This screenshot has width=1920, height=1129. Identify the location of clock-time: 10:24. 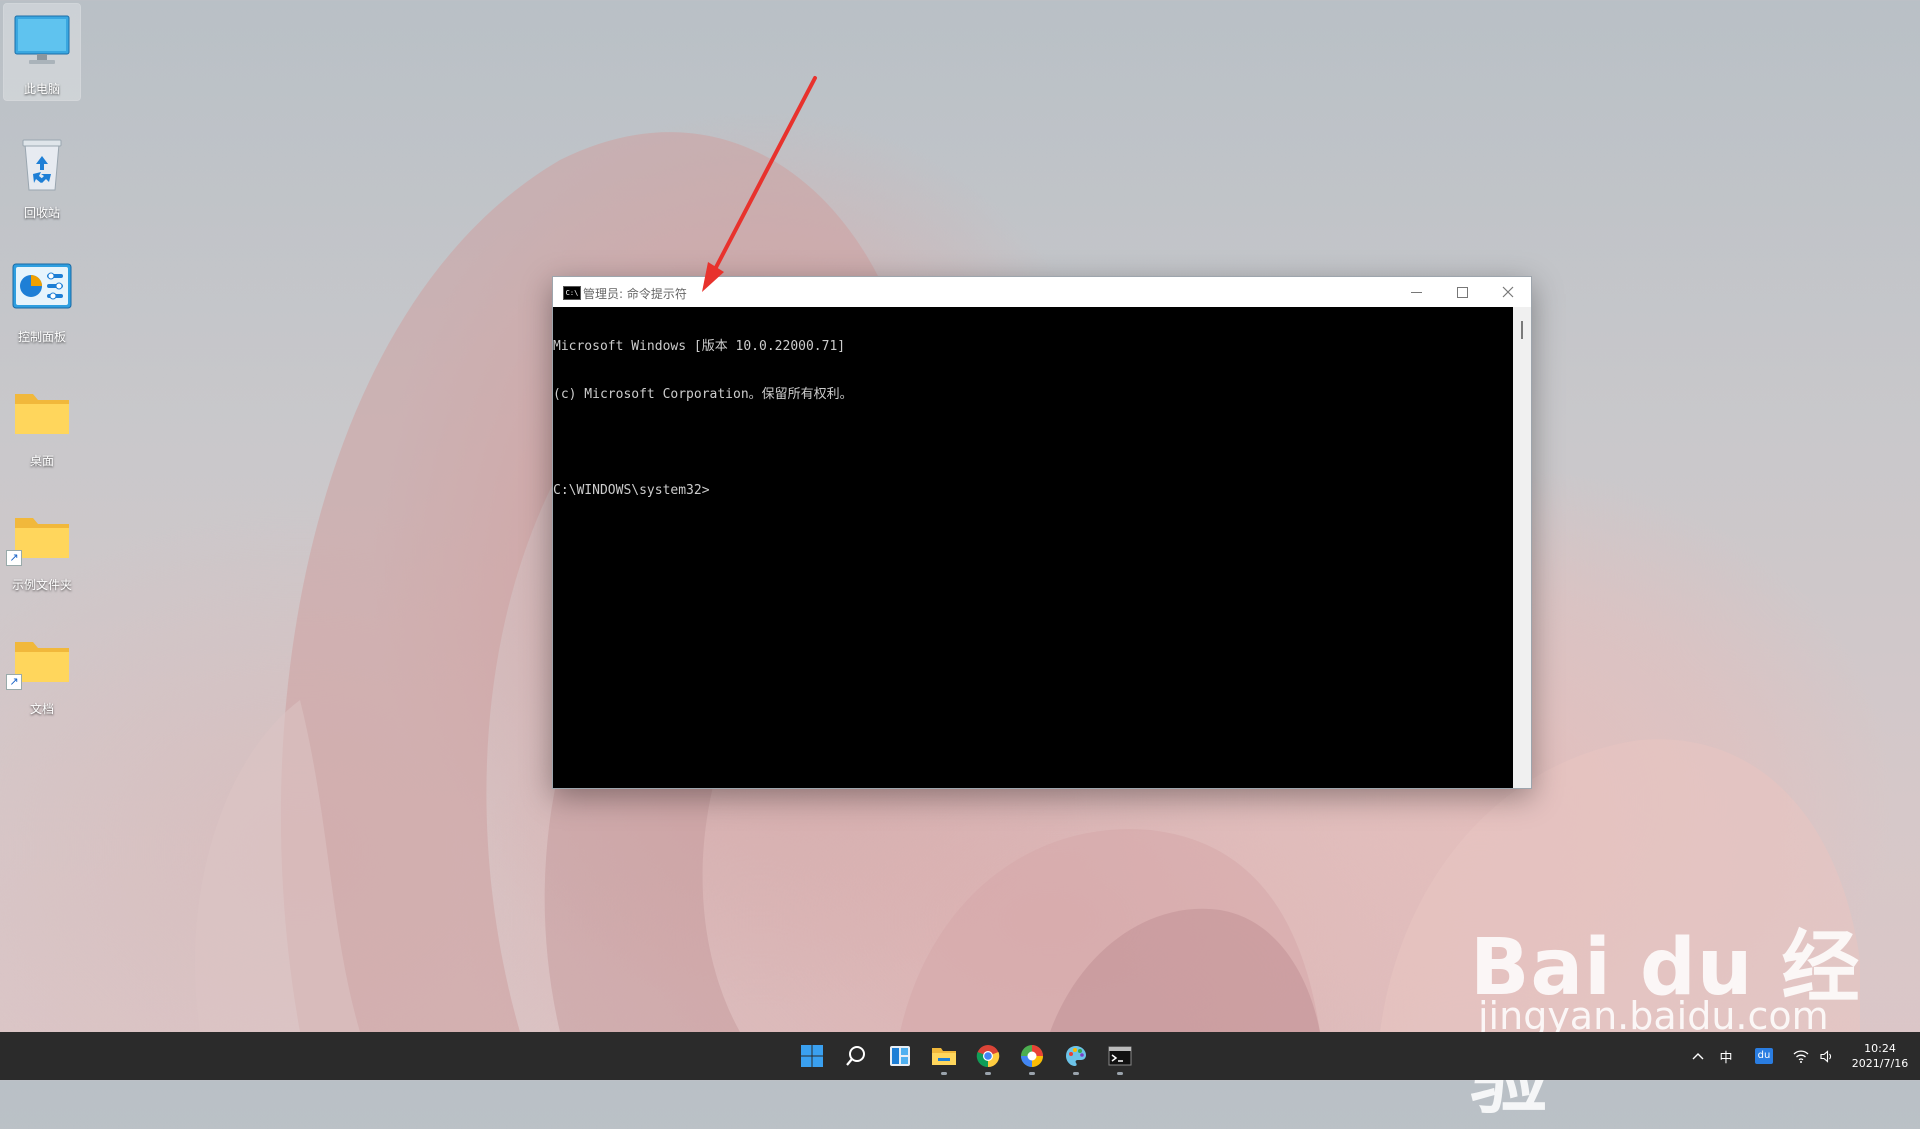
(1880, 1048).